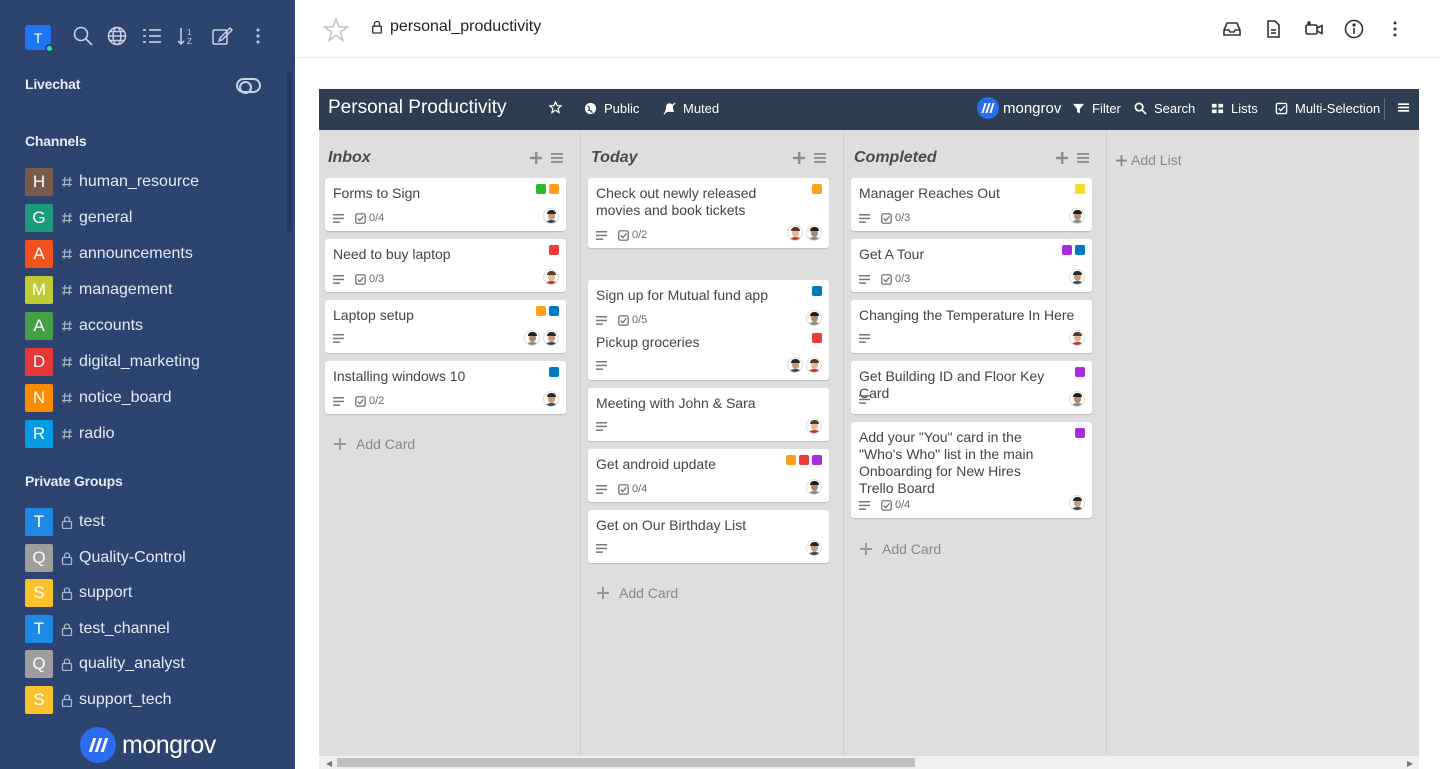  I want to click on card: Laptop setup, so click(445, 326).